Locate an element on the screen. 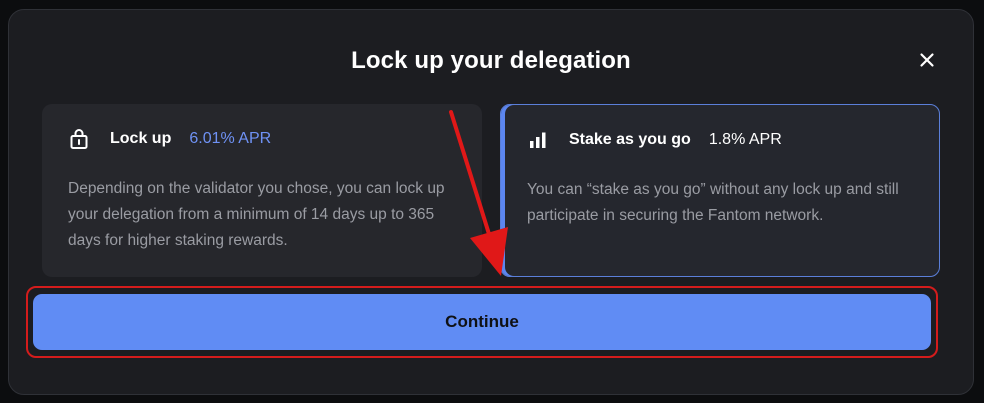 This screenshot has height=403, width=984. bar-chart-icon is located at coordinates (538, 140).